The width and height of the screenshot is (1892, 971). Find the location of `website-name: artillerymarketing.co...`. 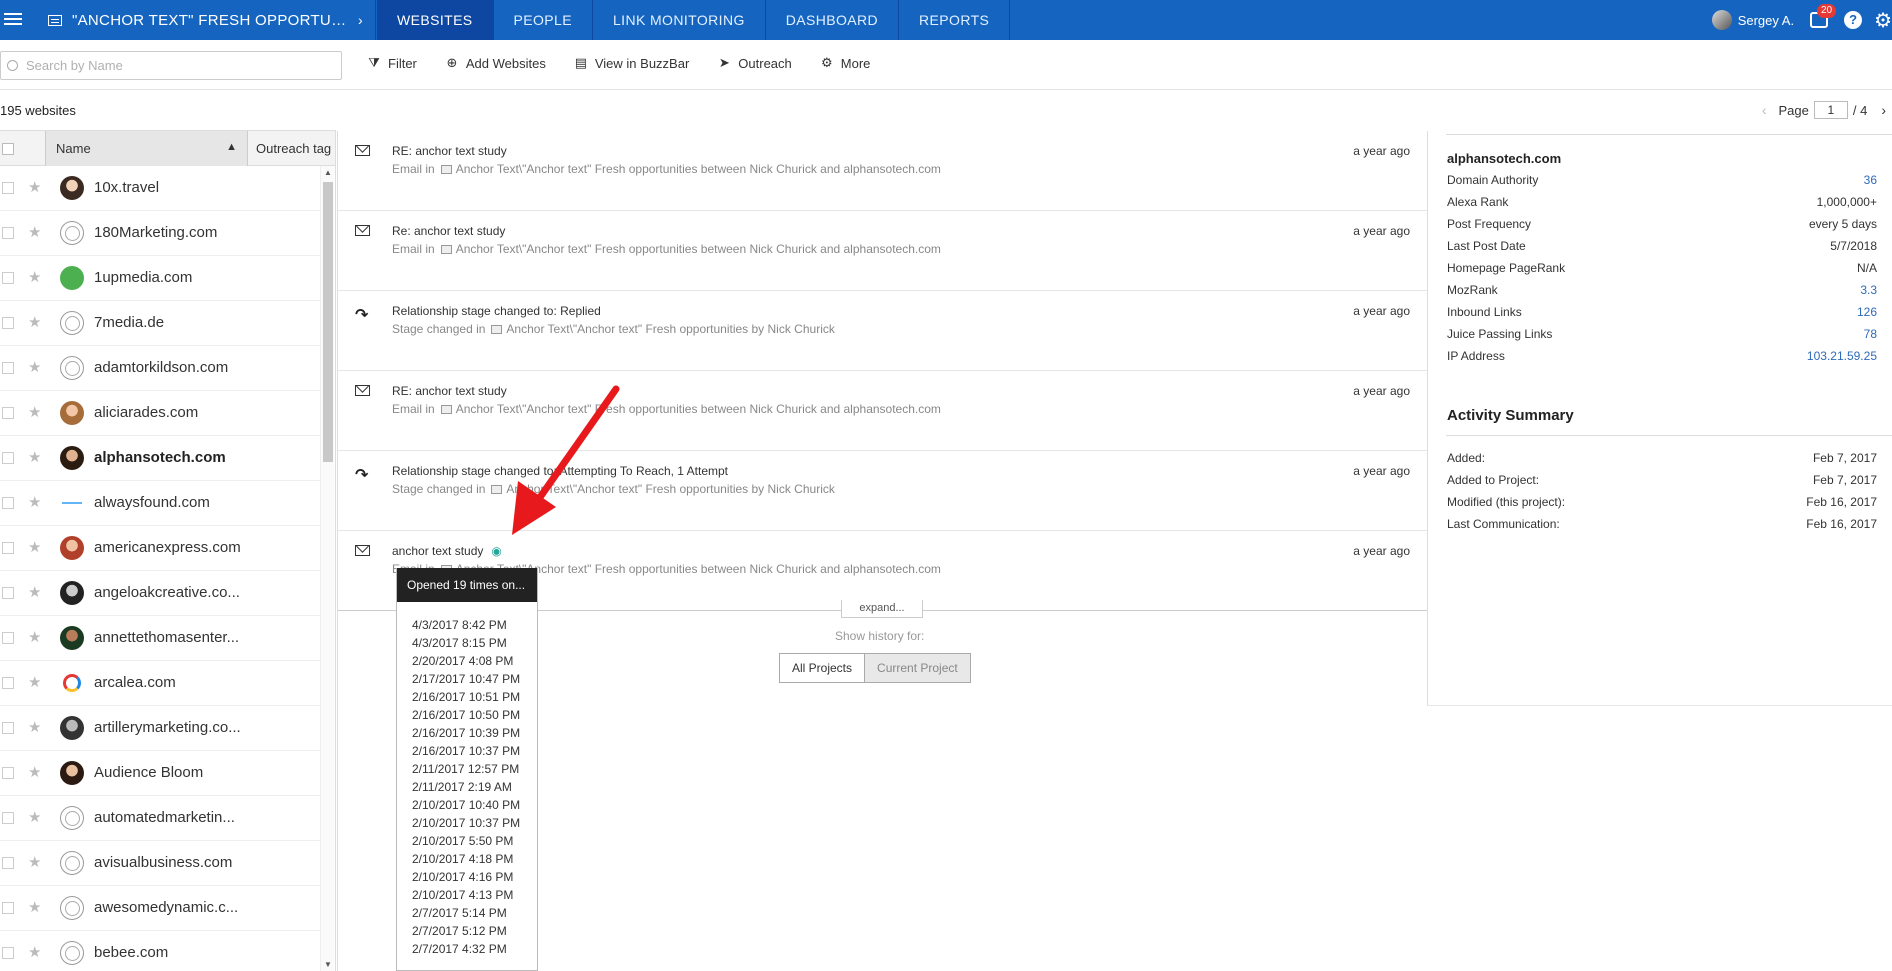

website-name: artillerymarketing.co... is located at coordinates (167, 727).